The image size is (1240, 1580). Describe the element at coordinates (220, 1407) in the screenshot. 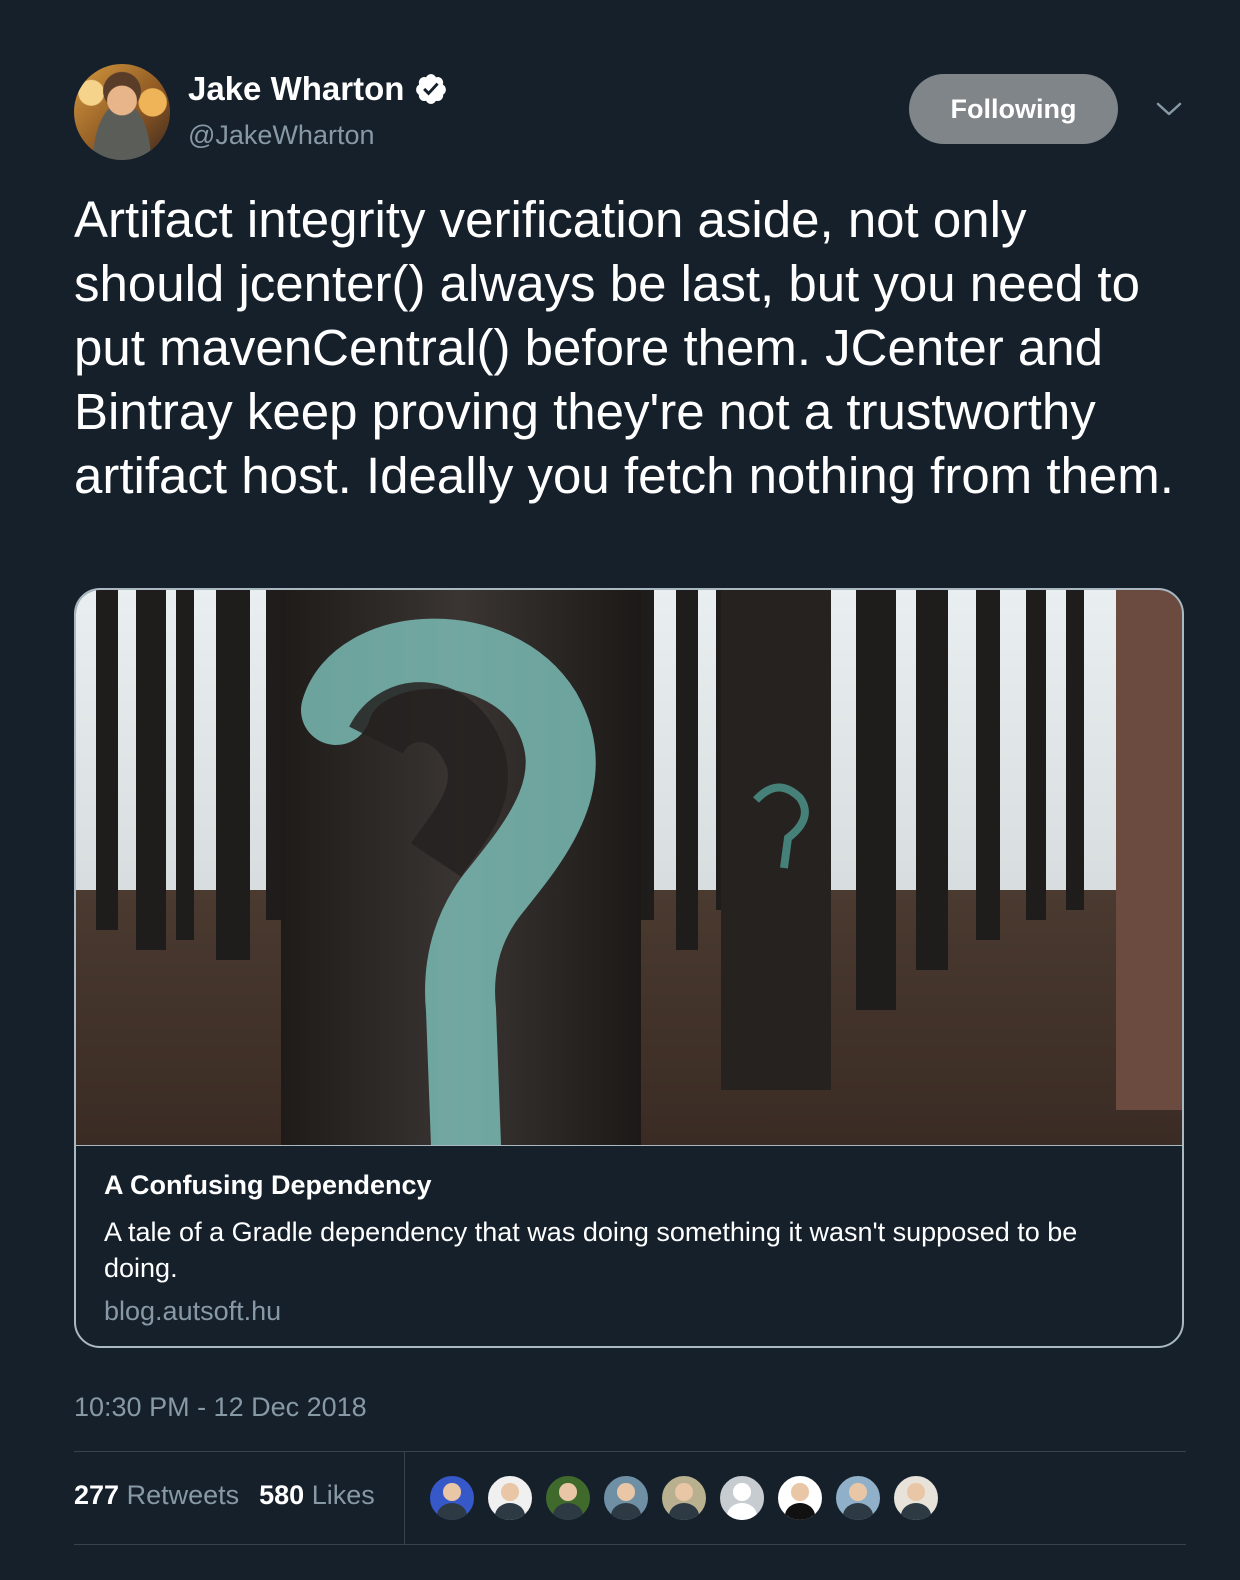

I see `tweet-timestamp: 10:30 PM - 12 Dec 2018` at that location.